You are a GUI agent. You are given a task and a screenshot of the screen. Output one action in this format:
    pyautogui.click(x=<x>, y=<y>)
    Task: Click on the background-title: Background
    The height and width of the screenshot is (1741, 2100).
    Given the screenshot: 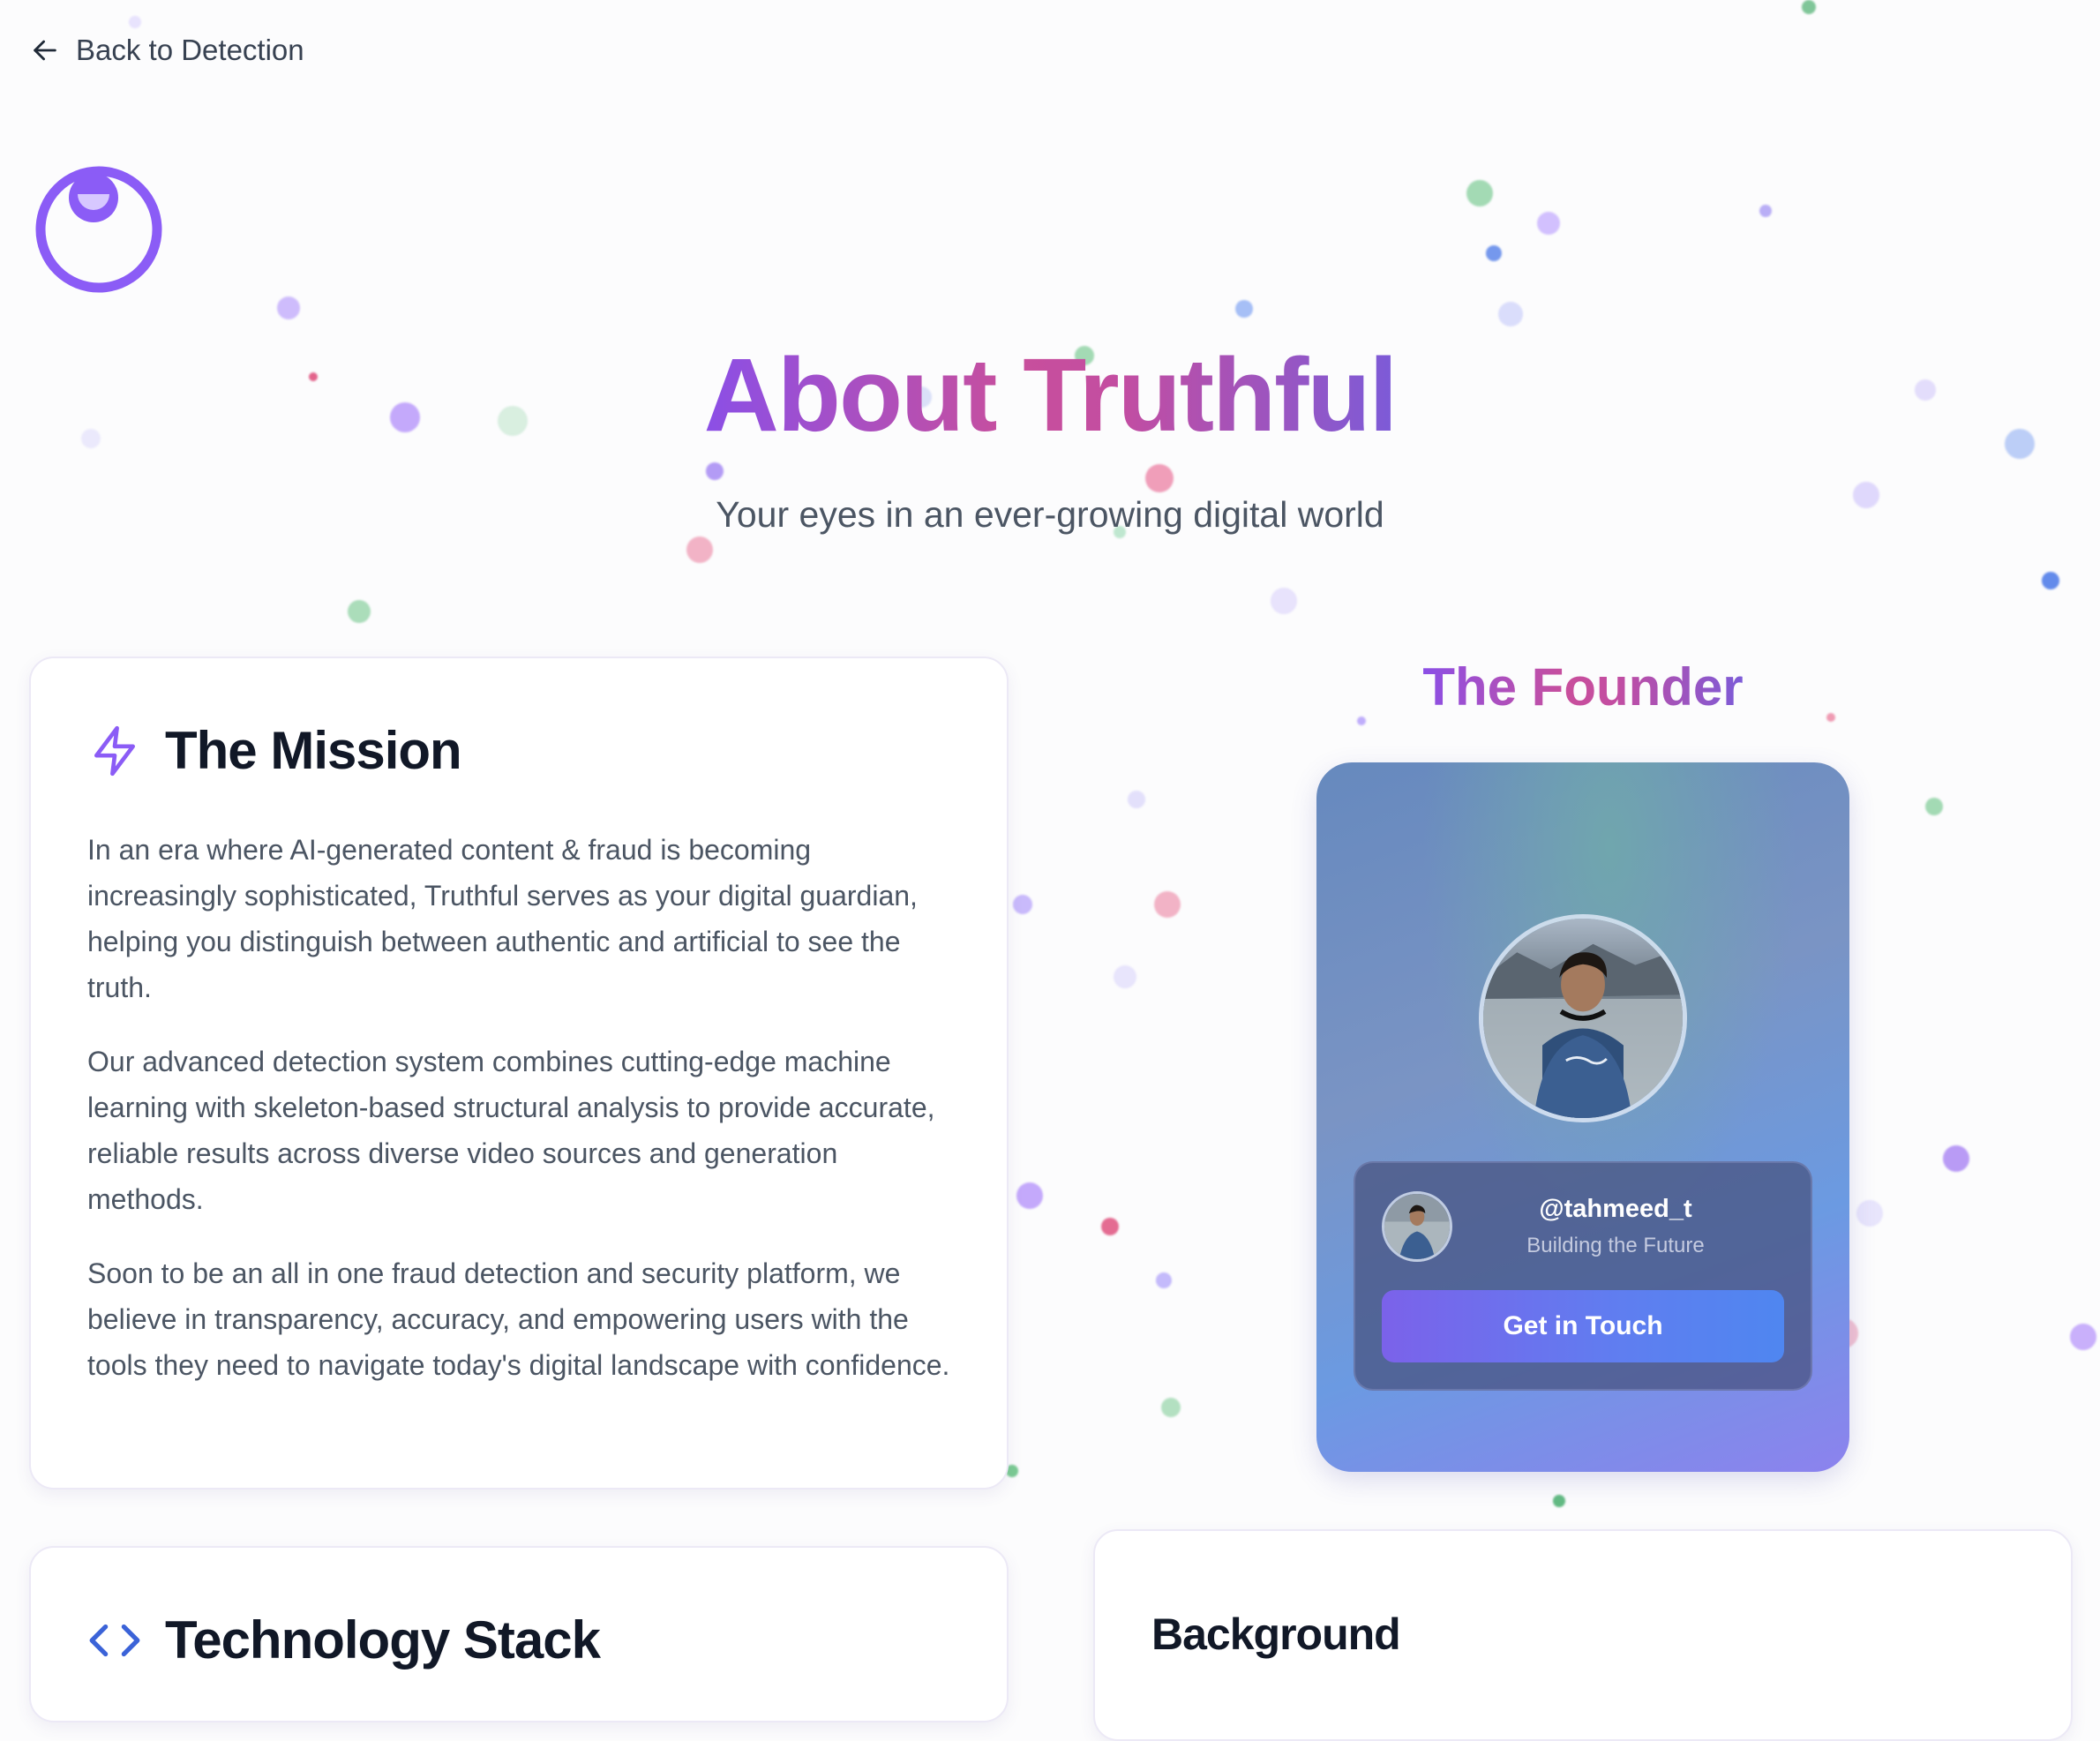 What is the action you would take?
    pyautogui.click(x=1276, y=1634)
    